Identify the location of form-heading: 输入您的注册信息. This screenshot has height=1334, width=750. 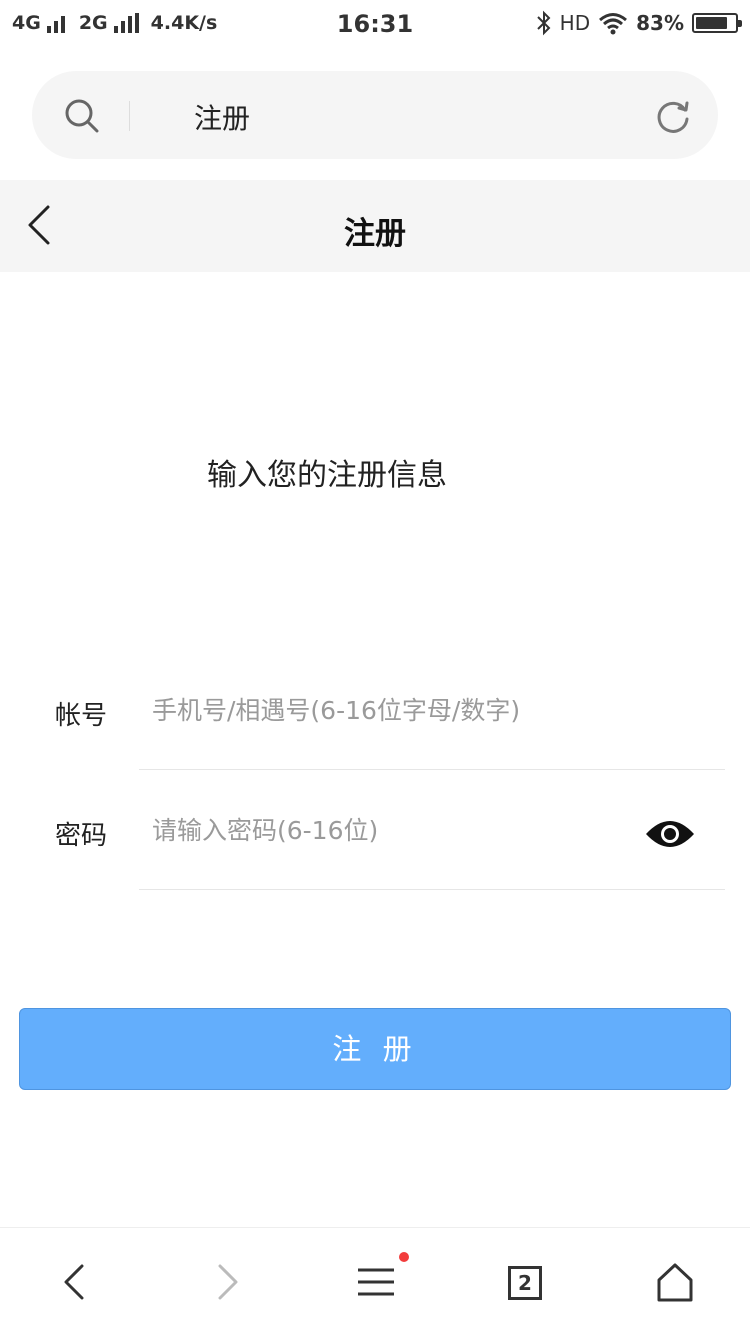
(327, 475).